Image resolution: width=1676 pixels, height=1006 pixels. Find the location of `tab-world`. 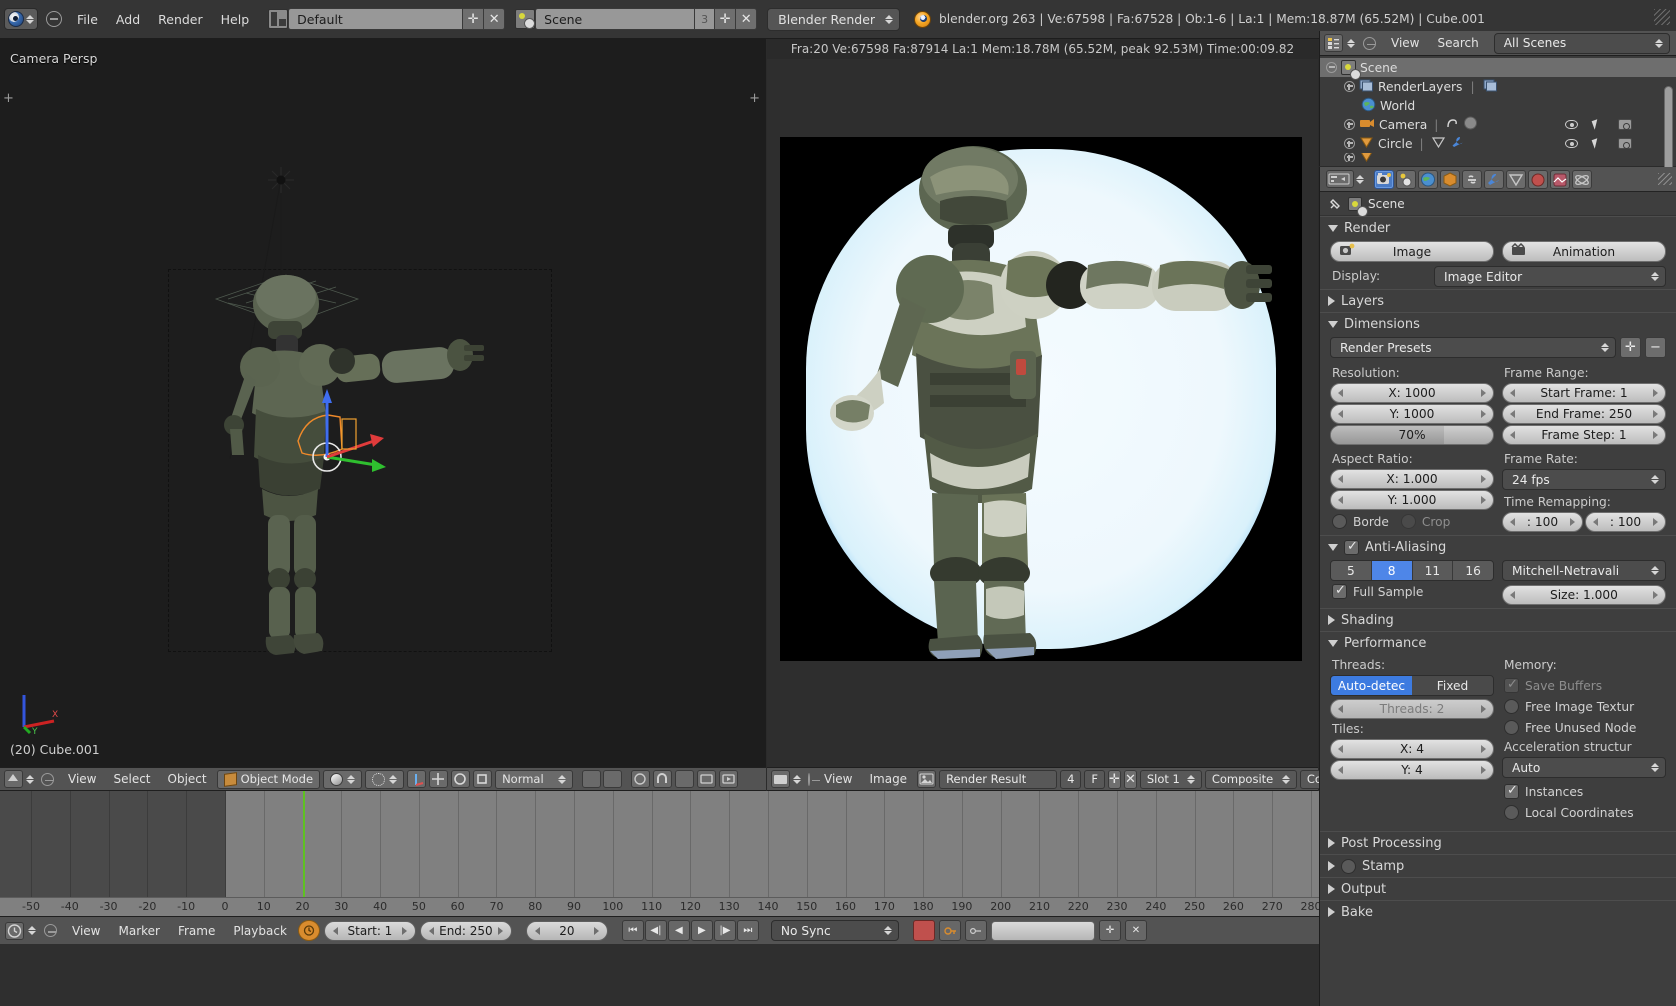

tab-world is located at coordinates (1428, 179).